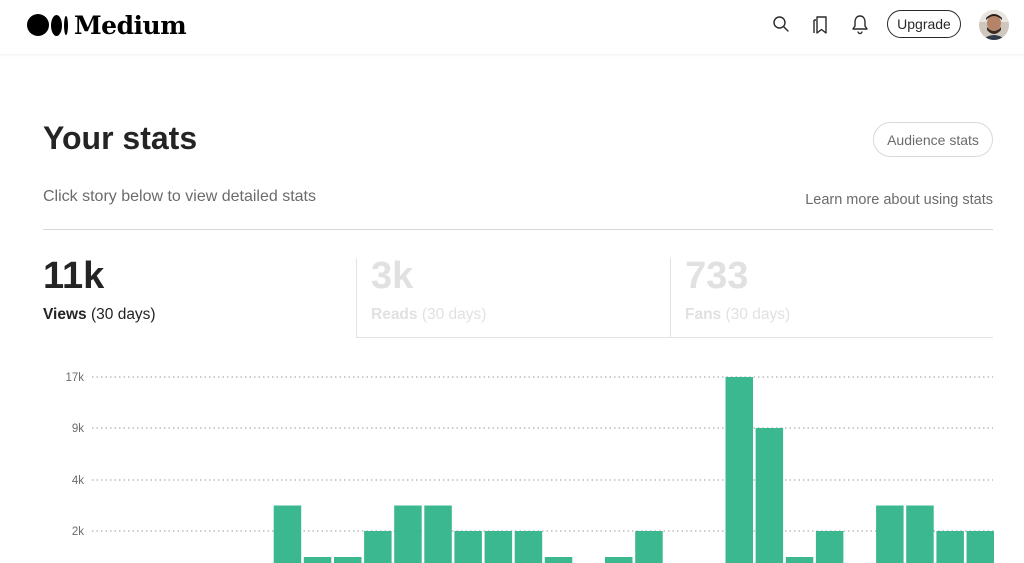 This screenshot has height=563, width=1024. Describe the element at coordinates (950, 547) in the screenshot. I see `chart-bar-d29` at that location.